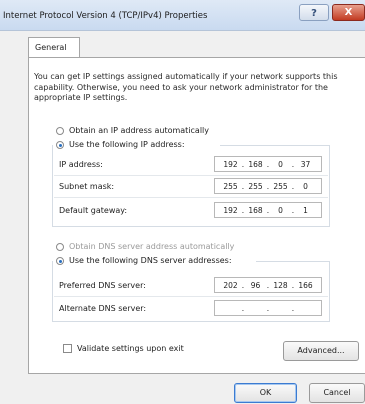 Image resolution: width=365 pixels, height=404 pixels. Describe the element at coordinates (268, 164) in the screenshot. I see `ip-address-input: 192. 168. 0. 37` at that location.